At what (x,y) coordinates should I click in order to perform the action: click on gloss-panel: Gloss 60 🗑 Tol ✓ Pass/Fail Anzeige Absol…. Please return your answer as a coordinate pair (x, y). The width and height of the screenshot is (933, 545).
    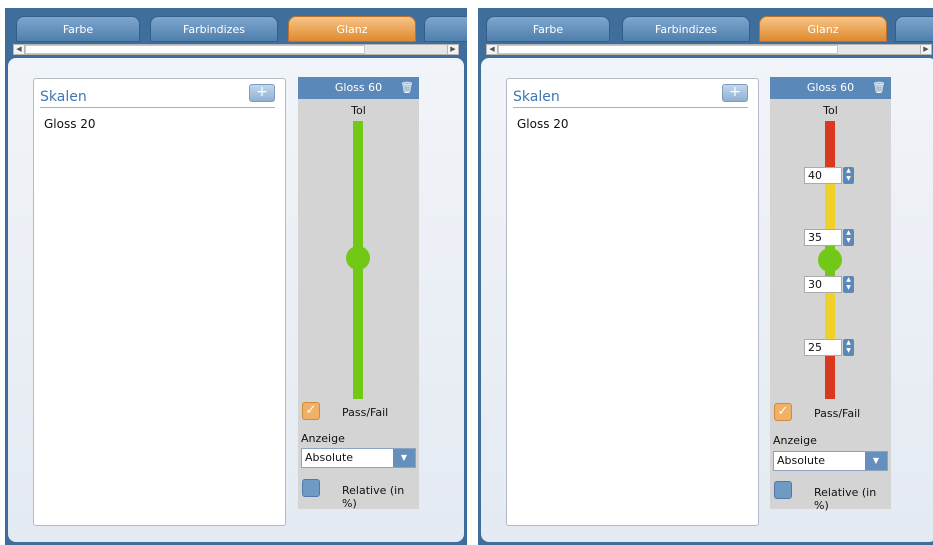
    Looking at the image, I should click on (358, 293).